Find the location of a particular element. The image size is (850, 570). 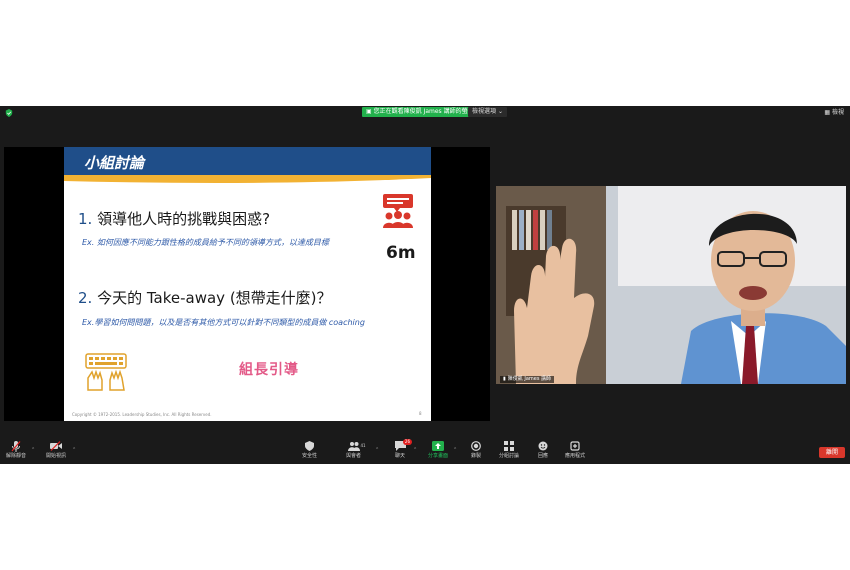

typing-hands-icon is located at coordinates (106, 372).